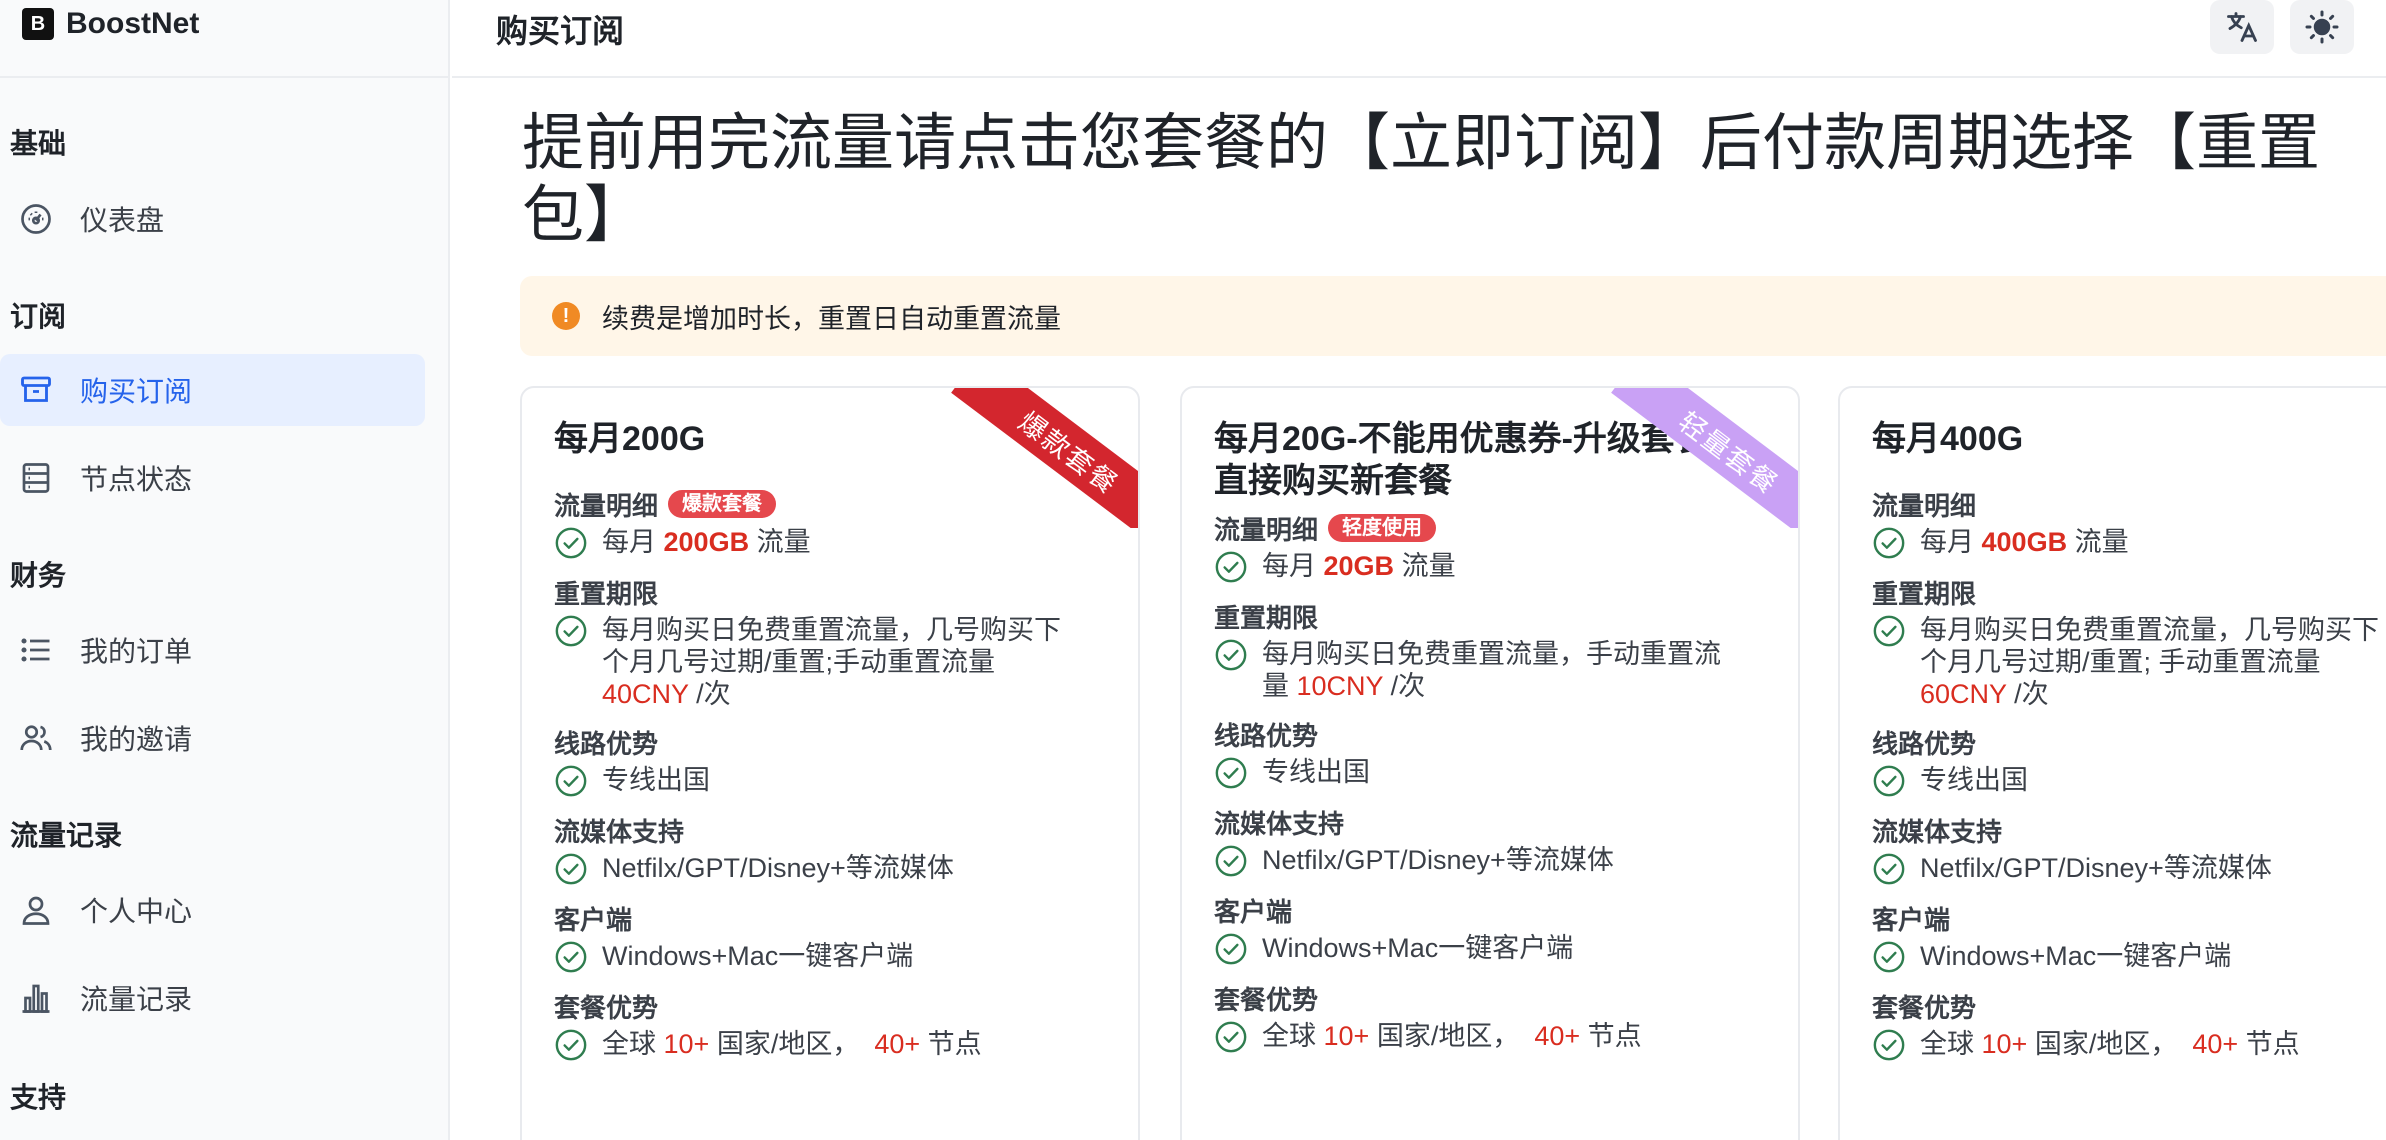 This screenshot has width=2386, height=1140. I want to click on alert-text: 续费是增加时长，重置日自动重置流量, so click(831, 318).